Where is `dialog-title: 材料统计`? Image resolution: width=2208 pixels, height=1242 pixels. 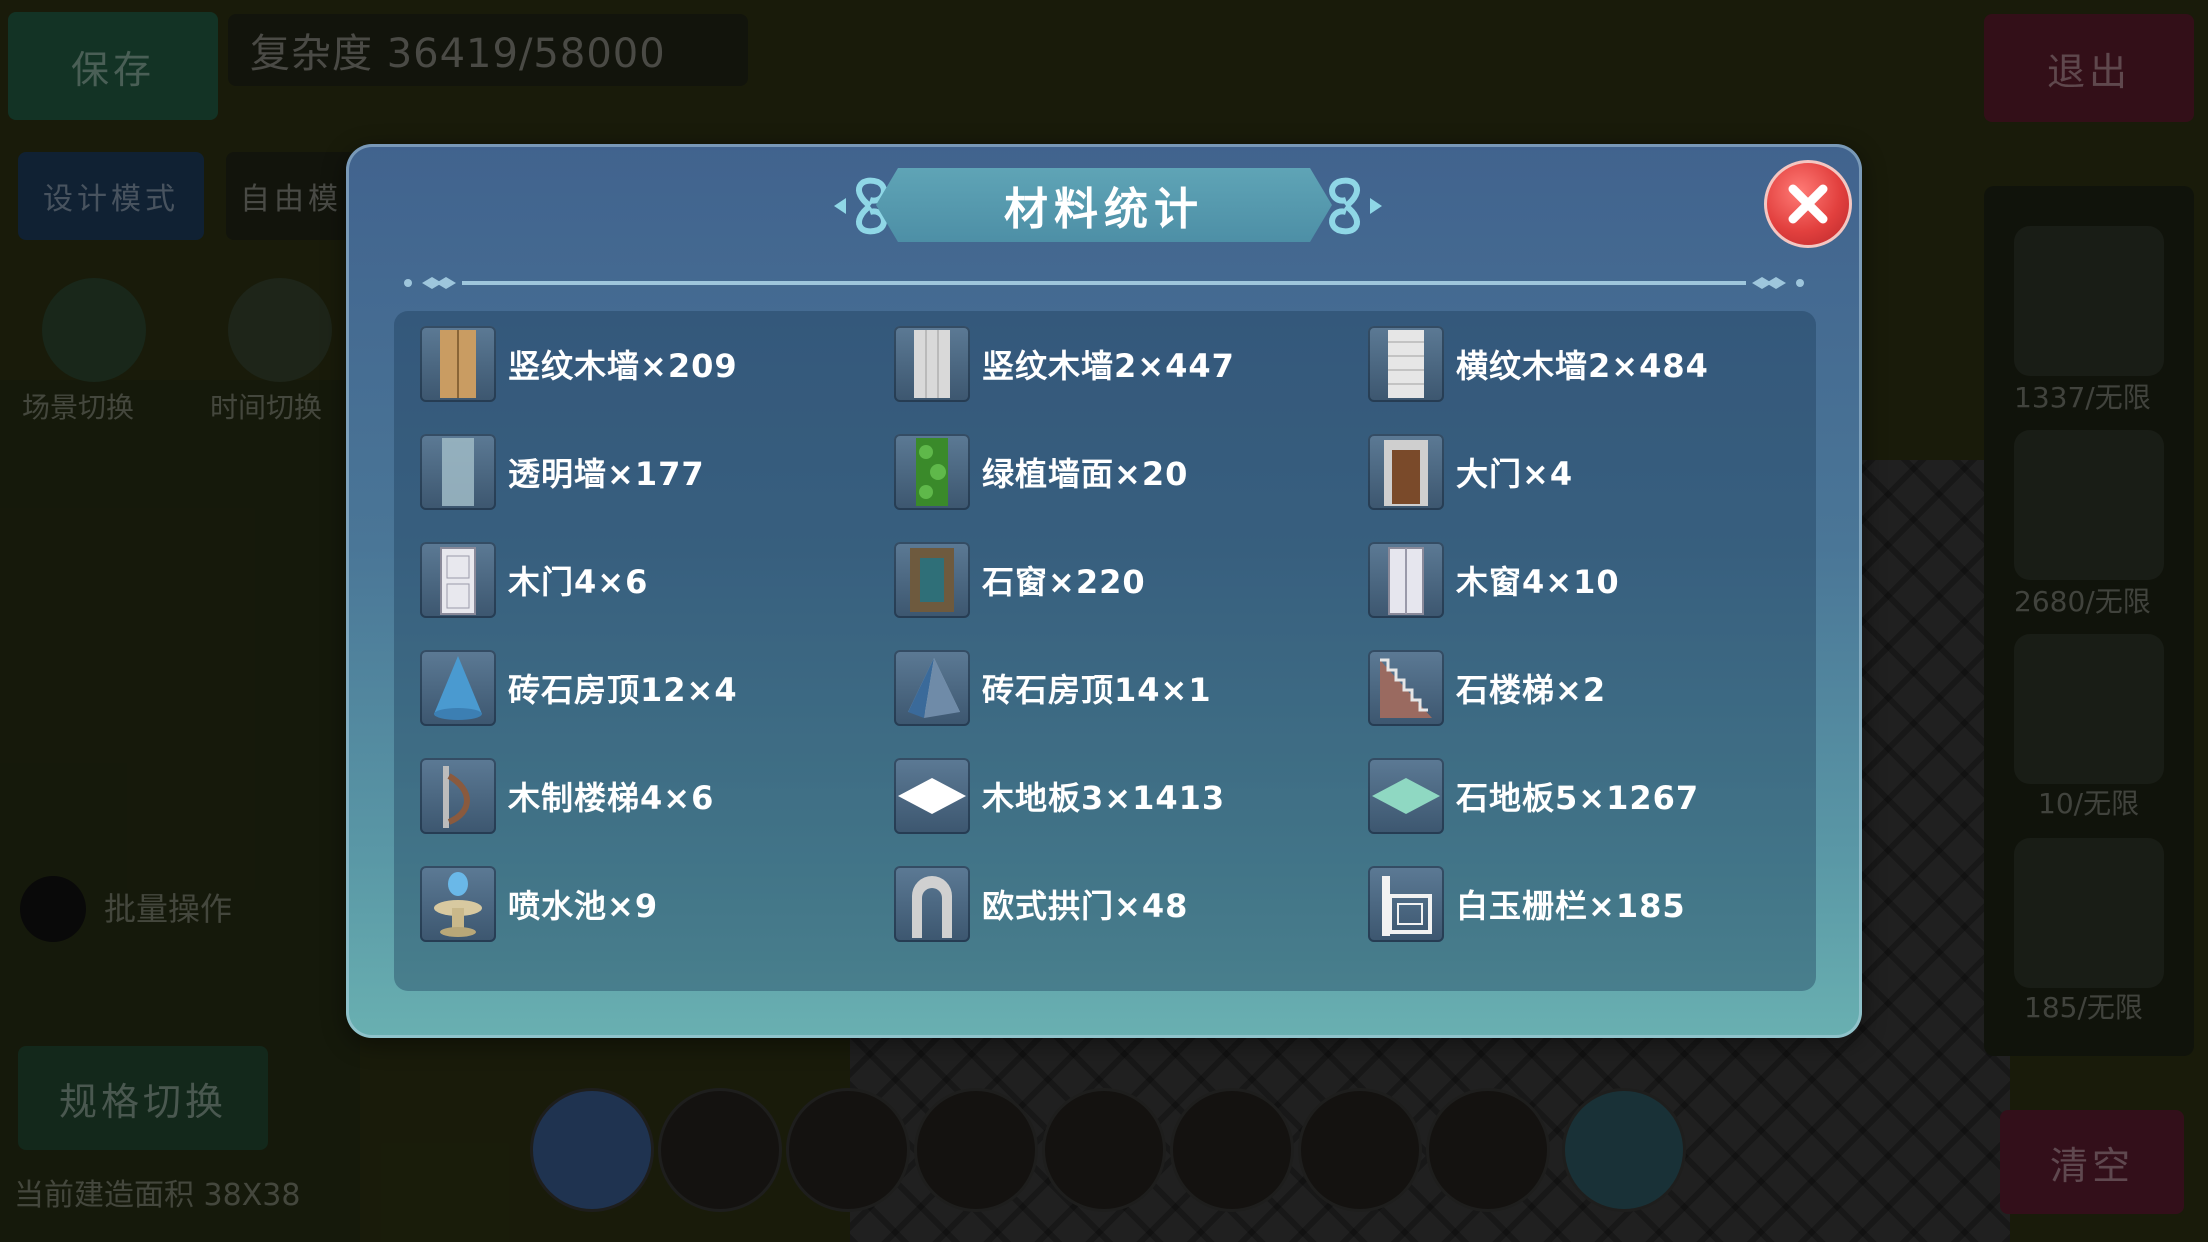 dialog-title: 材料统计 is located at coordinates (1104, 209).